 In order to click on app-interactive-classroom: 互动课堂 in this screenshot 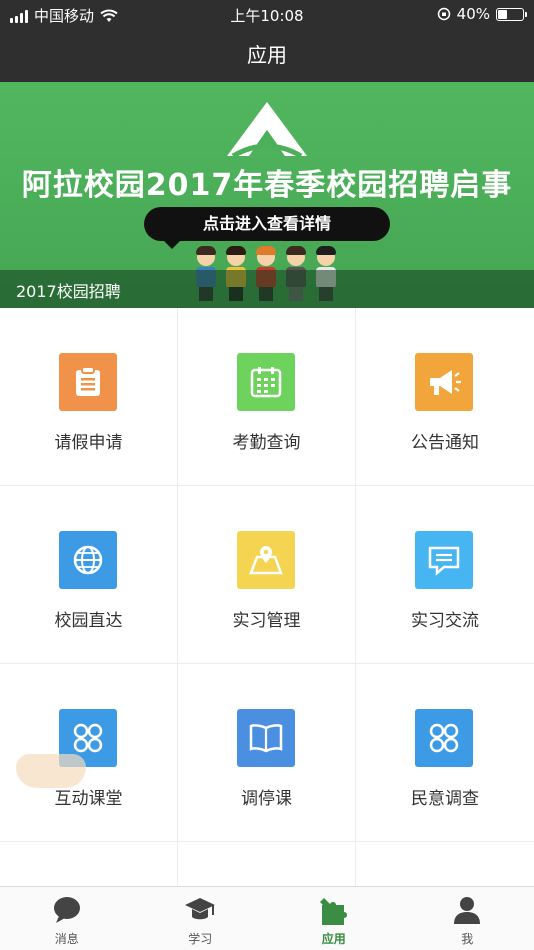, I will do `click(89, 753)`.